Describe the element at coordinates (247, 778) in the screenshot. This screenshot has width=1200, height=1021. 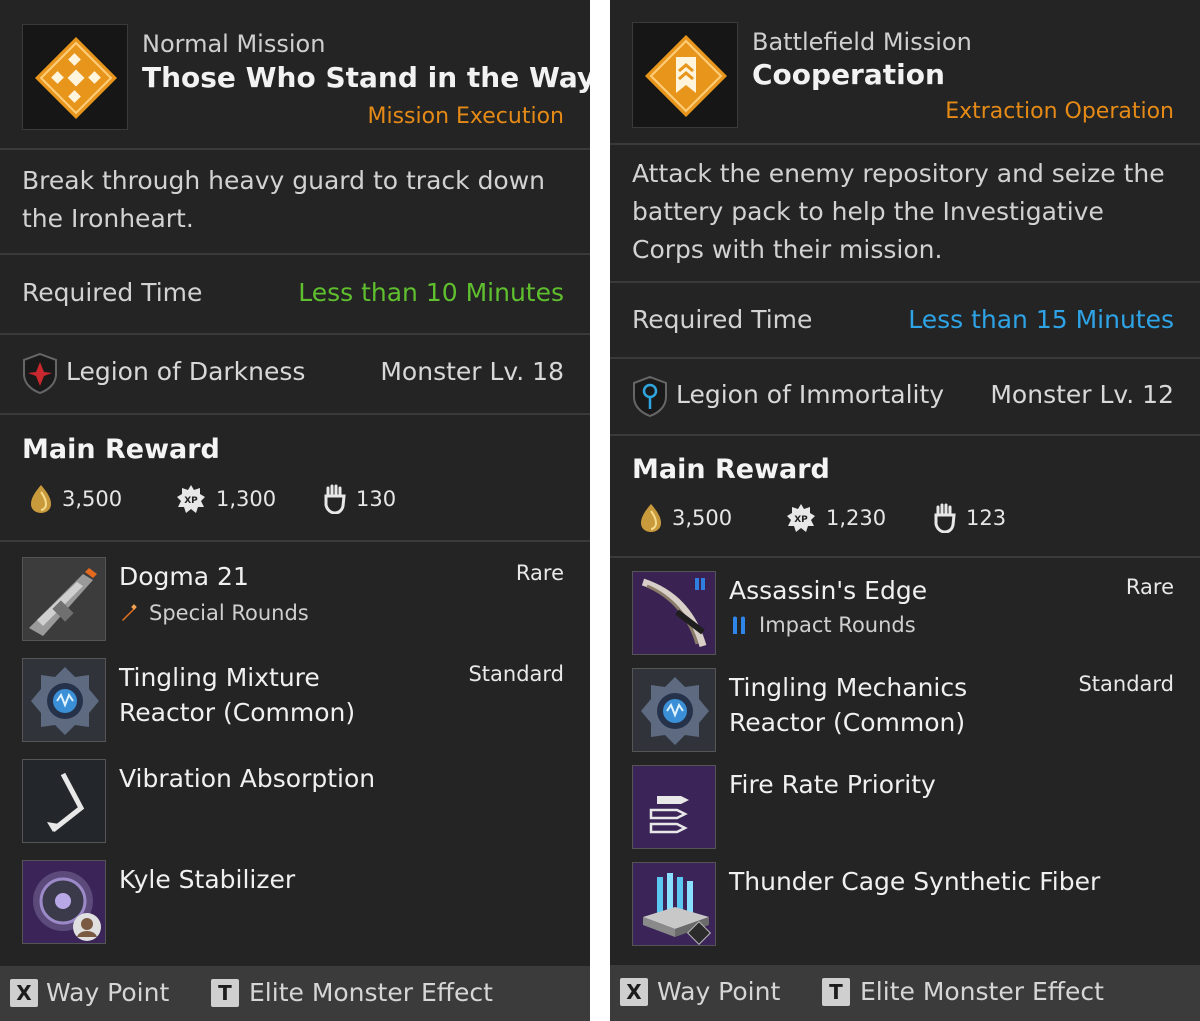
I see `item-name: Vibration Absorption` at that location.